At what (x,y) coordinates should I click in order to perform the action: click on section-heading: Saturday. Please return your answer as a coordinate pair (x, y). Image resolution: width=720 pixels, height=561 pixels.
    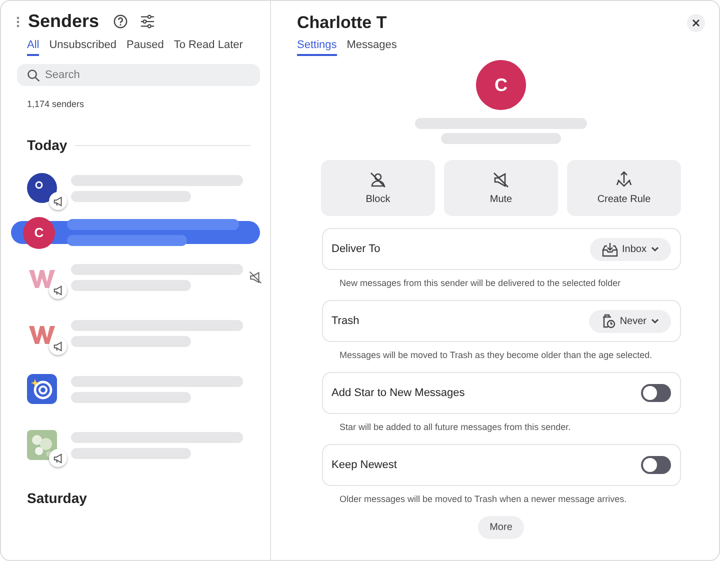
    Looking at the image, I should click on (57, 498).